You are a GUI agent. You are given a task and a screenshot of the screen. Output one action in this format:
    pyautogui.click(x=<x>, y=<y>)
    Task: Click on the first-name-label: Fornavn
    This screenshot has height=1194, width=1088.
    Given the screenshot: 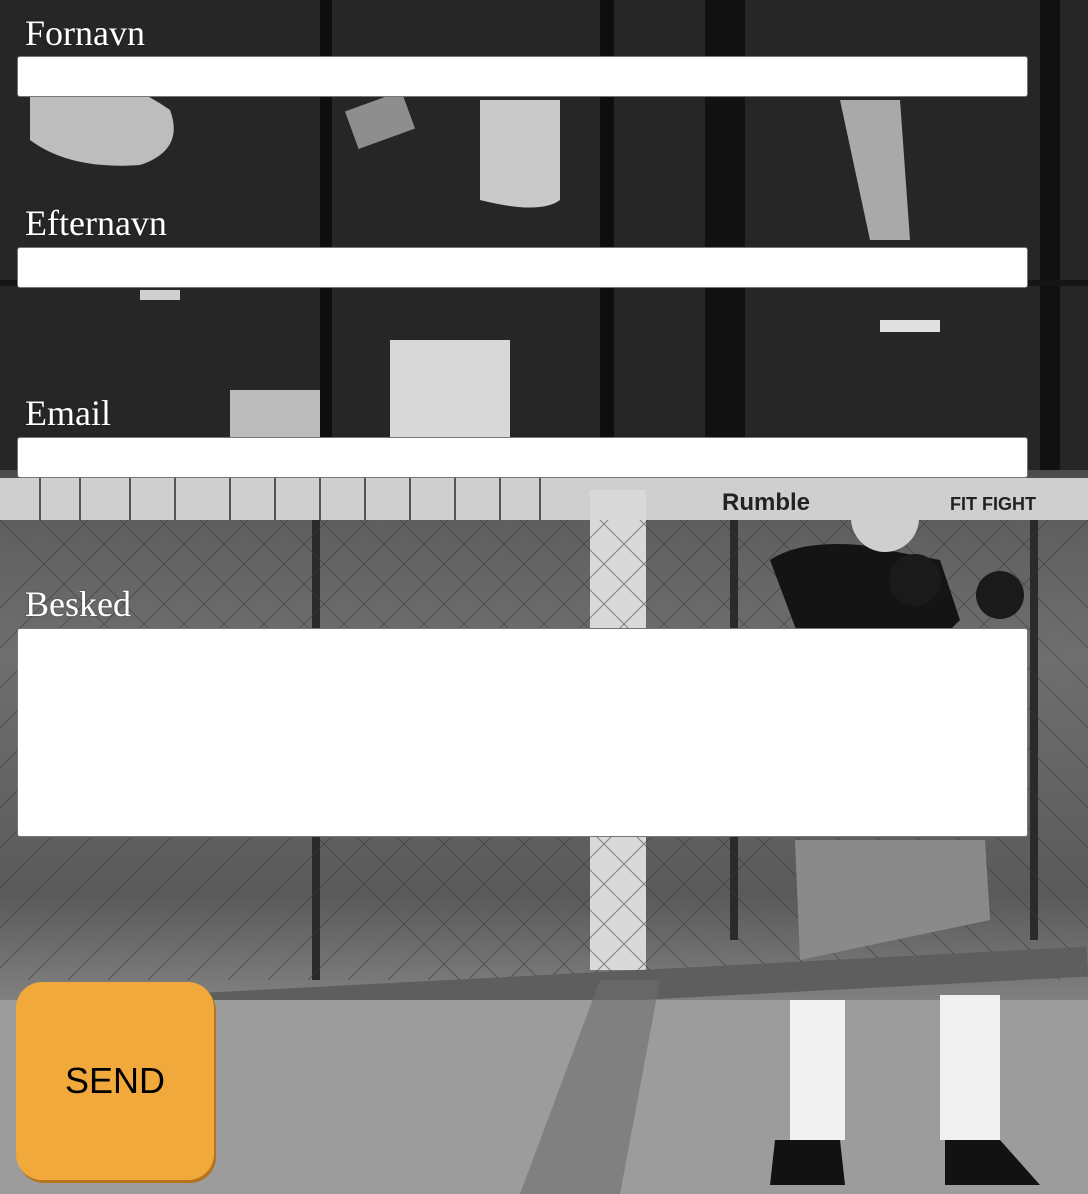 What is the action you would take?
    pyautogui.click(x=85, y=33)
    